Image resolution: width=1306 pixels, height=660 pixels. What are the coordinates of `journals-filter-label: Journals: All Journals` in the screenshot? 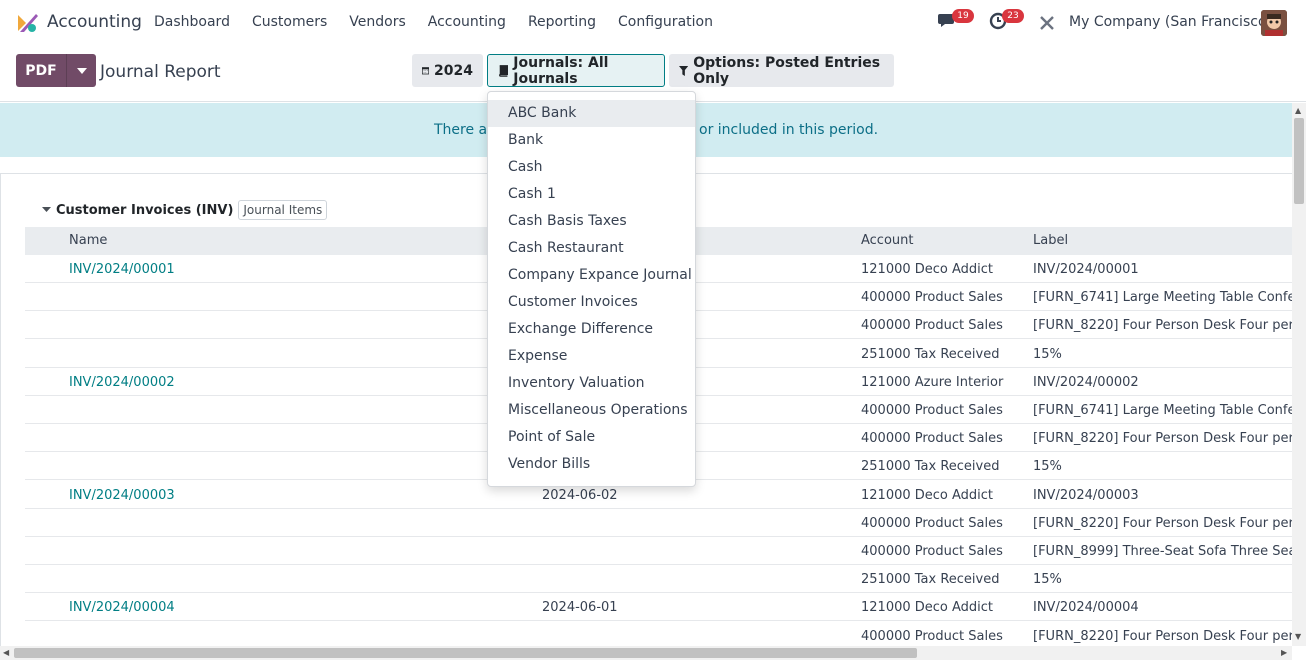 It's located at (561, 70).